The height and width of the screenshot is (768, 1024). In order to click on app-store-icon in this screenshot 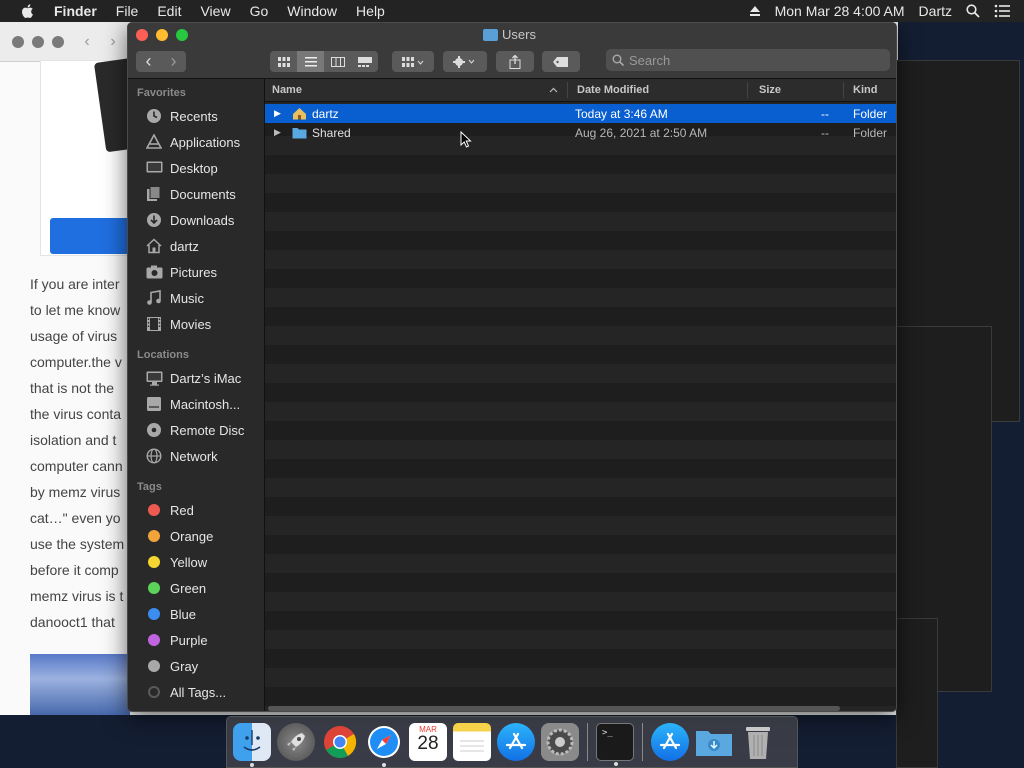, I will do `click(516, 741)`.